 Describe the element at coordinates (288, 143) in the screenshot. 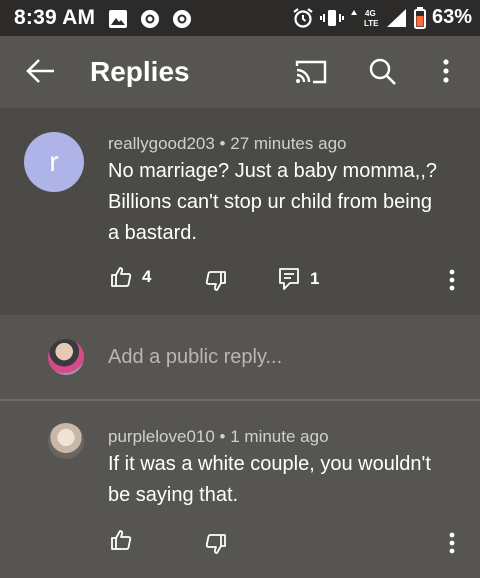

I see `comment-time: 27 minutes ago` at that location.